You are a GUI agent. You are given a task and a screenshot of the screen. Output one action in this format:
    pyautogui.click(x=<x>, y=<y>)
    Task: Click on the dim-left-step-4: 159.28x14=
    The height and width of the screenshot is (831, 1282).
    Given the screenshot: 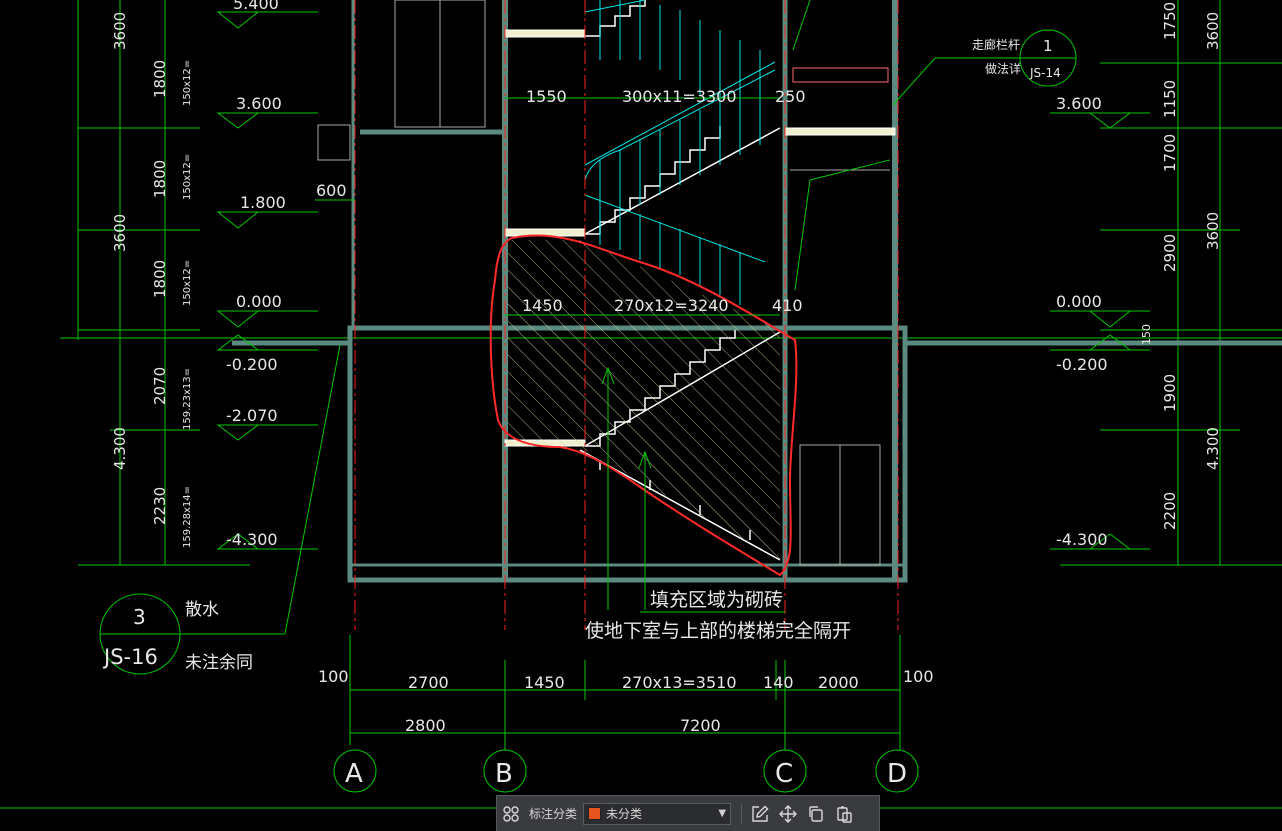 What is the action you would take?
    pyautogui.click(x=187, y=517)
    